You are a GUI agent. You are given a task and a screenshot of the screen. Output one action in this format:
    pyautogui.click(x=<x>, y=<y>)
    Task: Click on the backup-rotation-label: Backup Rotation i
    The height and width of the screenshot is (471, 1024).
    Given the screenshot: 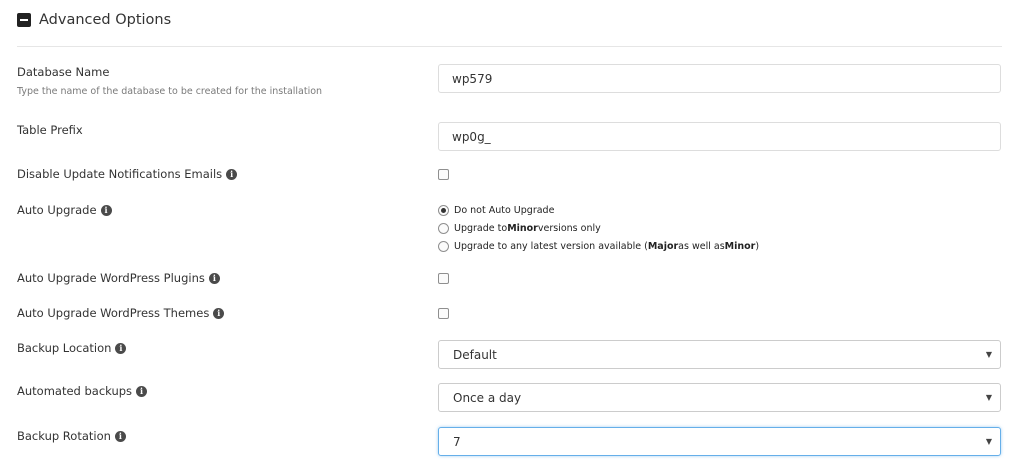 What is the action you would take?
    pyautogui.click(x=71, y=436)
    